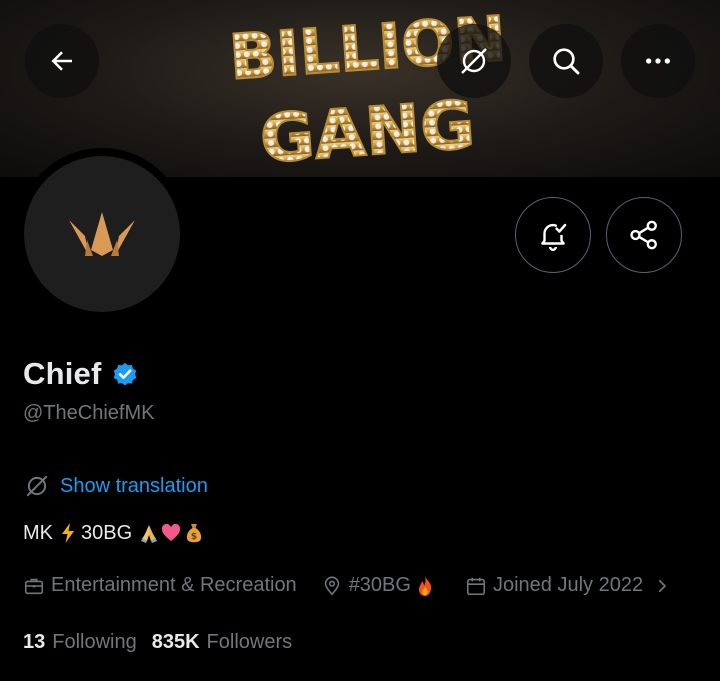 The image size is (720, 681). I want to click on more-horizontal-icon, so click(658, 61).